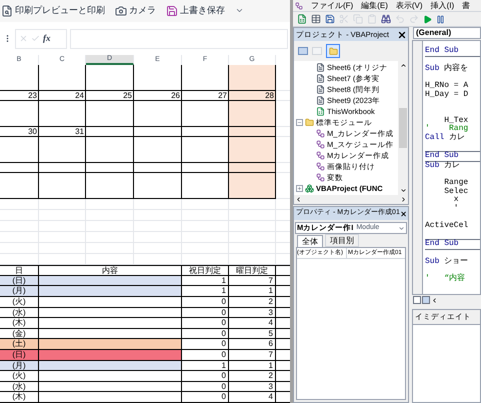 This screenshot has width=481, height=403. What do you see at coordinates (342, 240) in the screenshot?
I see `properties-tab: 項目別` at bounding box center [342, 240].